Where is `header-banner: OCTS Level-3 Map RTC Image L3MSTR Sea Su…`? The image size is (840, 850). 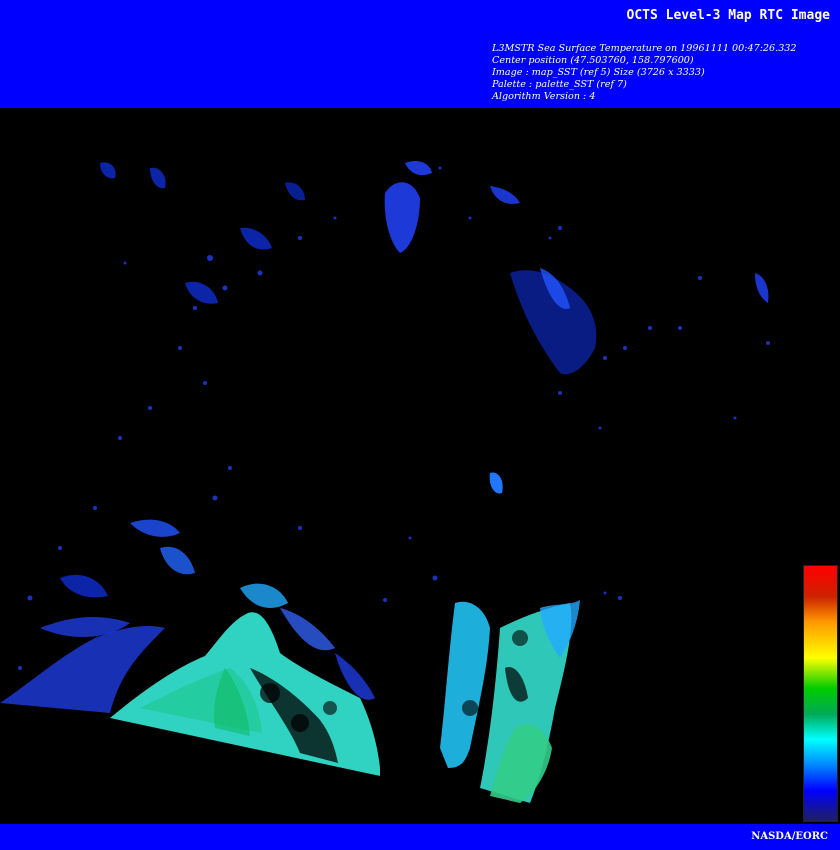 header-banner: OCTS Level-3 Map RTC Image L3MSTR Sea Su… is located at coordinates (420, 54).